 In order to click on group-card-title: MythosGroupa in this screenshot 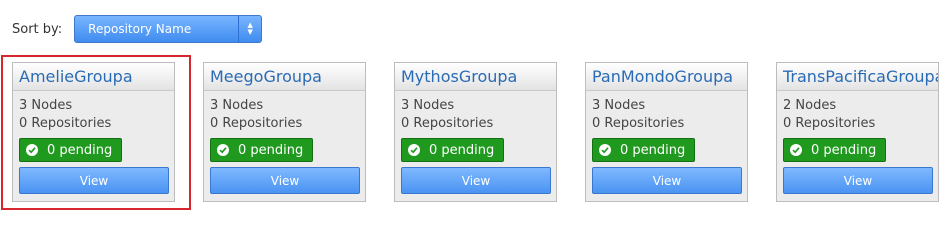, I will do `click(475, 77)`.